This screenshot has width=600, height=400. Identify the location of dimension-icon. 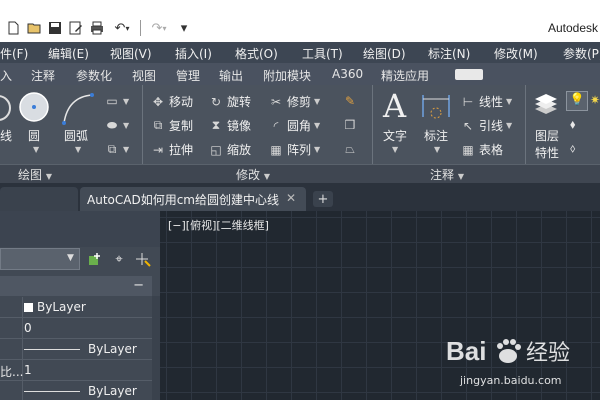
(436, 108).